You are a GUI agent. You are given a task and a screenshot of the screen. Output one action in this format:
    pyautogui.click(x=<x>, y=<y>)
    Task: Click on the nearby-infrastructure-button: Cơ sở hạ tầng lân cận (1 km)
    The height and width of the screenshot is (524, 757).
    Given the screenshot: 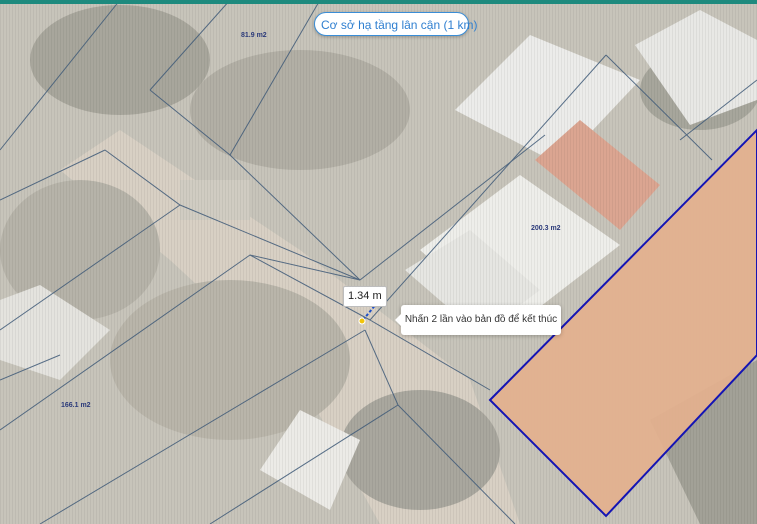 What is the action you would take?
    pyautogui.click(x=395, y=24)
    